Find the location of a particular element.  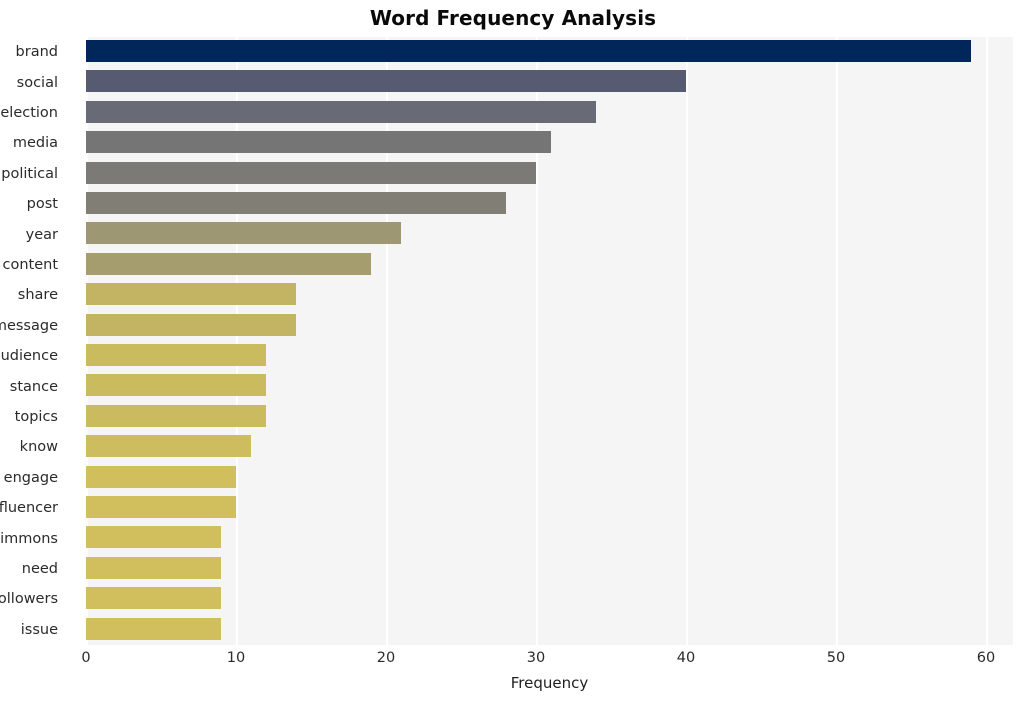

x-tick-label-10: 10 is located at coordinates (236, 658).